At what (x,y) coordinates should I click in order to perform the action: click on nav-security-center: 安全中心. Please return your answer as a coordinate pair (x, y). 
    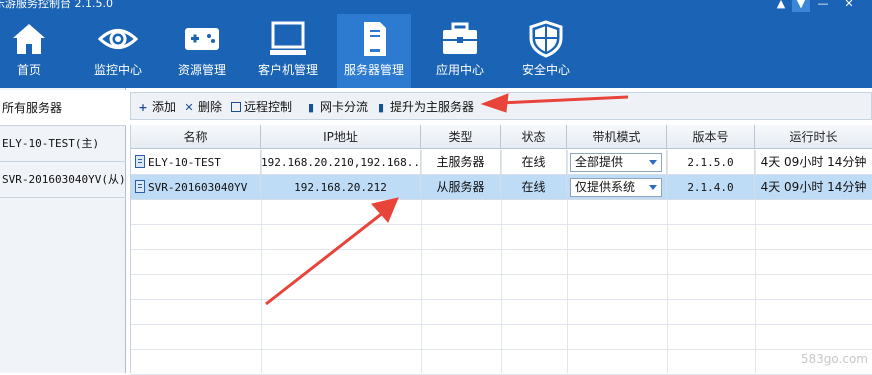
    Looking at the image, I should click on (546, 51).